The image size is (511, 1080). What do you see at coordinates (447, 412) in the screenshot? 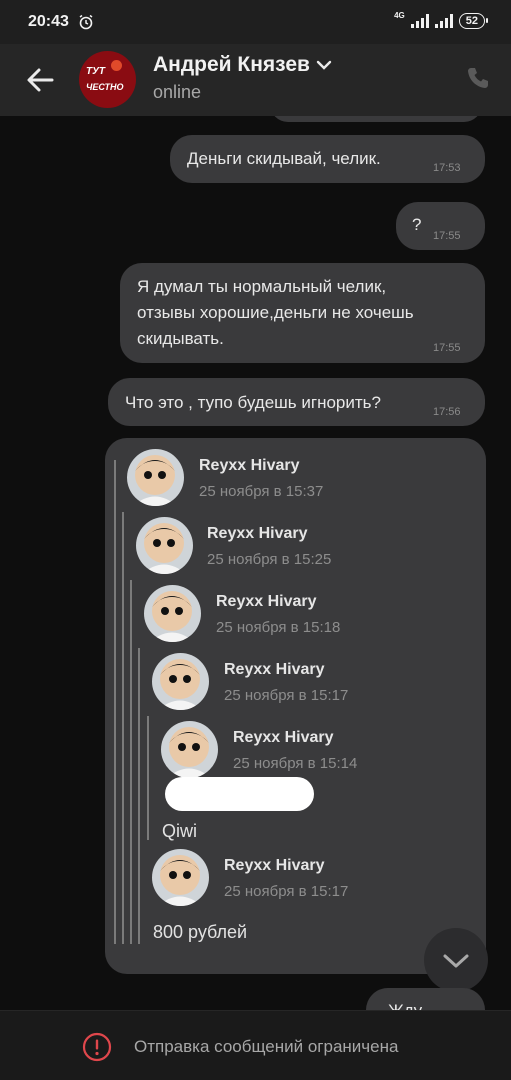
I see `message-time: 17:56` at bounding box center [447, 412].